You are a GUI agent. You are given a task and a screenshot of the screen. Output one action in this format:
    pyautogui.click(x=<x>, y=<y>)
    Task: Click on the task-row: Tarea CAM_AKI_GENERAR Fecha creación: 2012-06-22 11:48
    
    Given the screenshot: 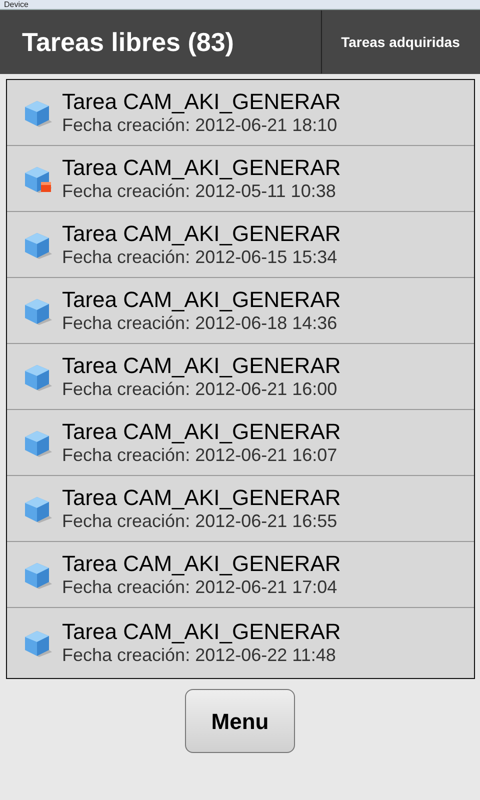 What is the action you would take?
    pyautogui.click(x=240, y=643)
    